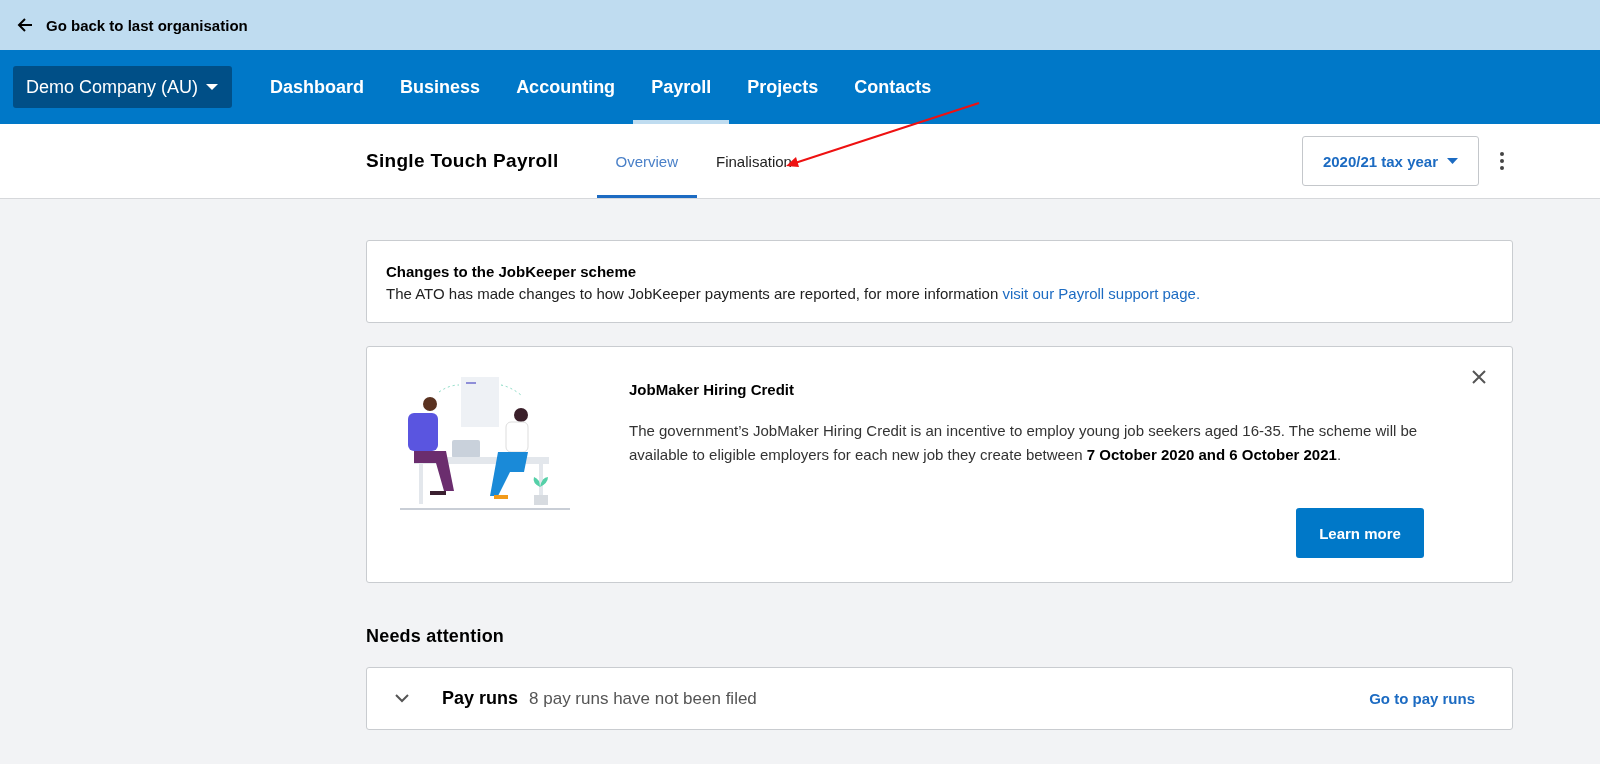 Image resolution: width=1600 pixels, height=764 pixels. What do you see at coordinates (436, 636) in the screenshot?
I see `section-heading: Needs attention` at bounding box center [436, 636].